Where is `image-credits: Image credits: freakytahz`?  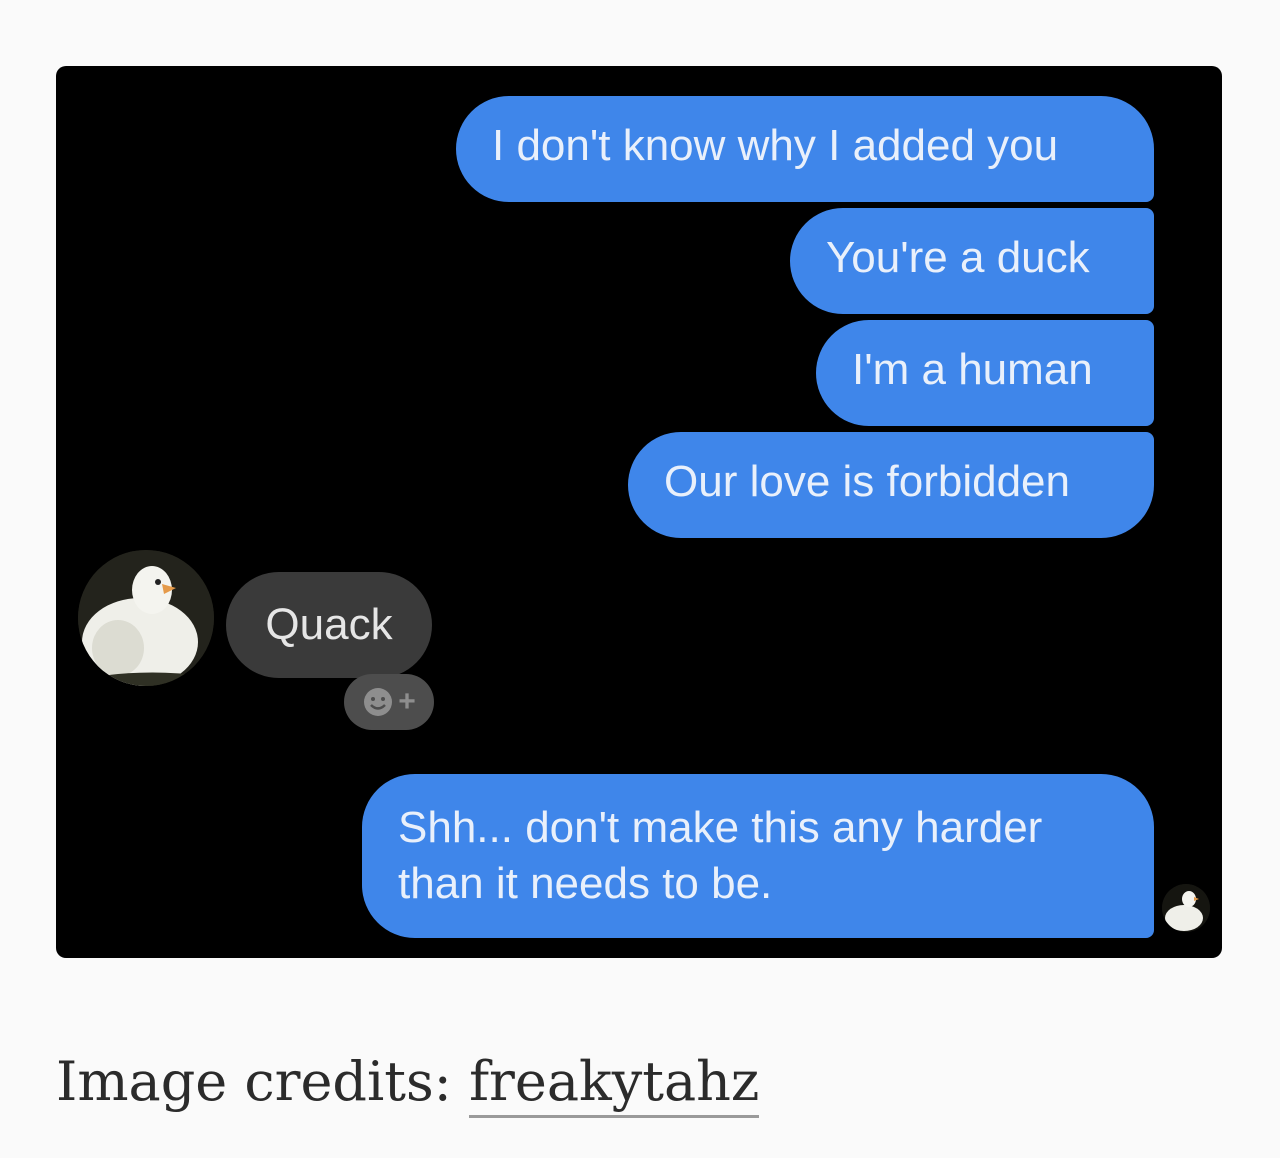 image-credits: Image credits: freakytahz is located at coordinates (408, 1084).